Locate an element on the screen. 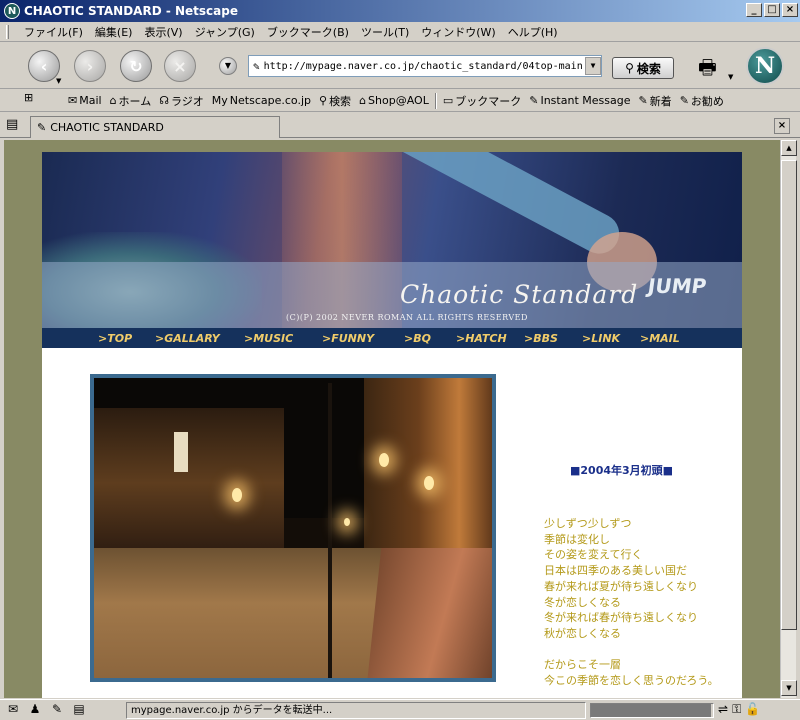 Image resolution: width=800 pixels, height=720 pixels. nav-mail: >MAIL is located at coordinates (660, 338).